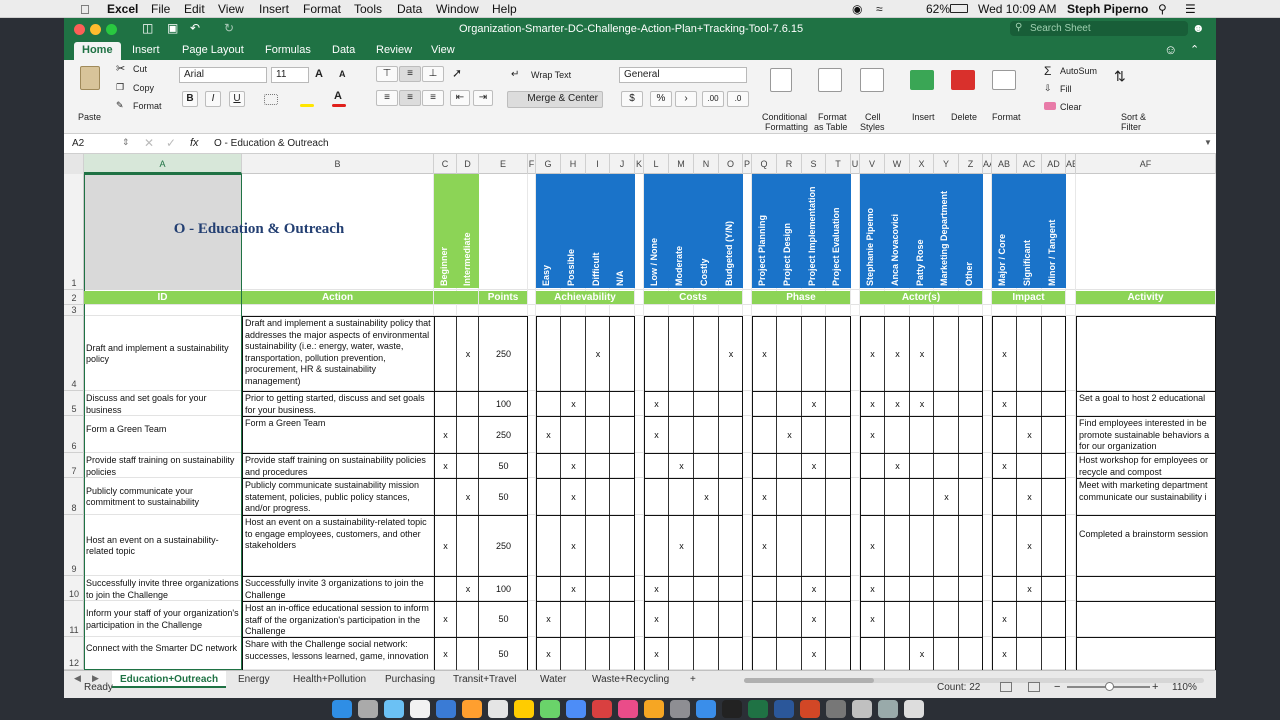 This screenshot has width=1280, height=720. Describe the element at coordinates (602, 709) in the screenshot. I see `news-icon` at that location.